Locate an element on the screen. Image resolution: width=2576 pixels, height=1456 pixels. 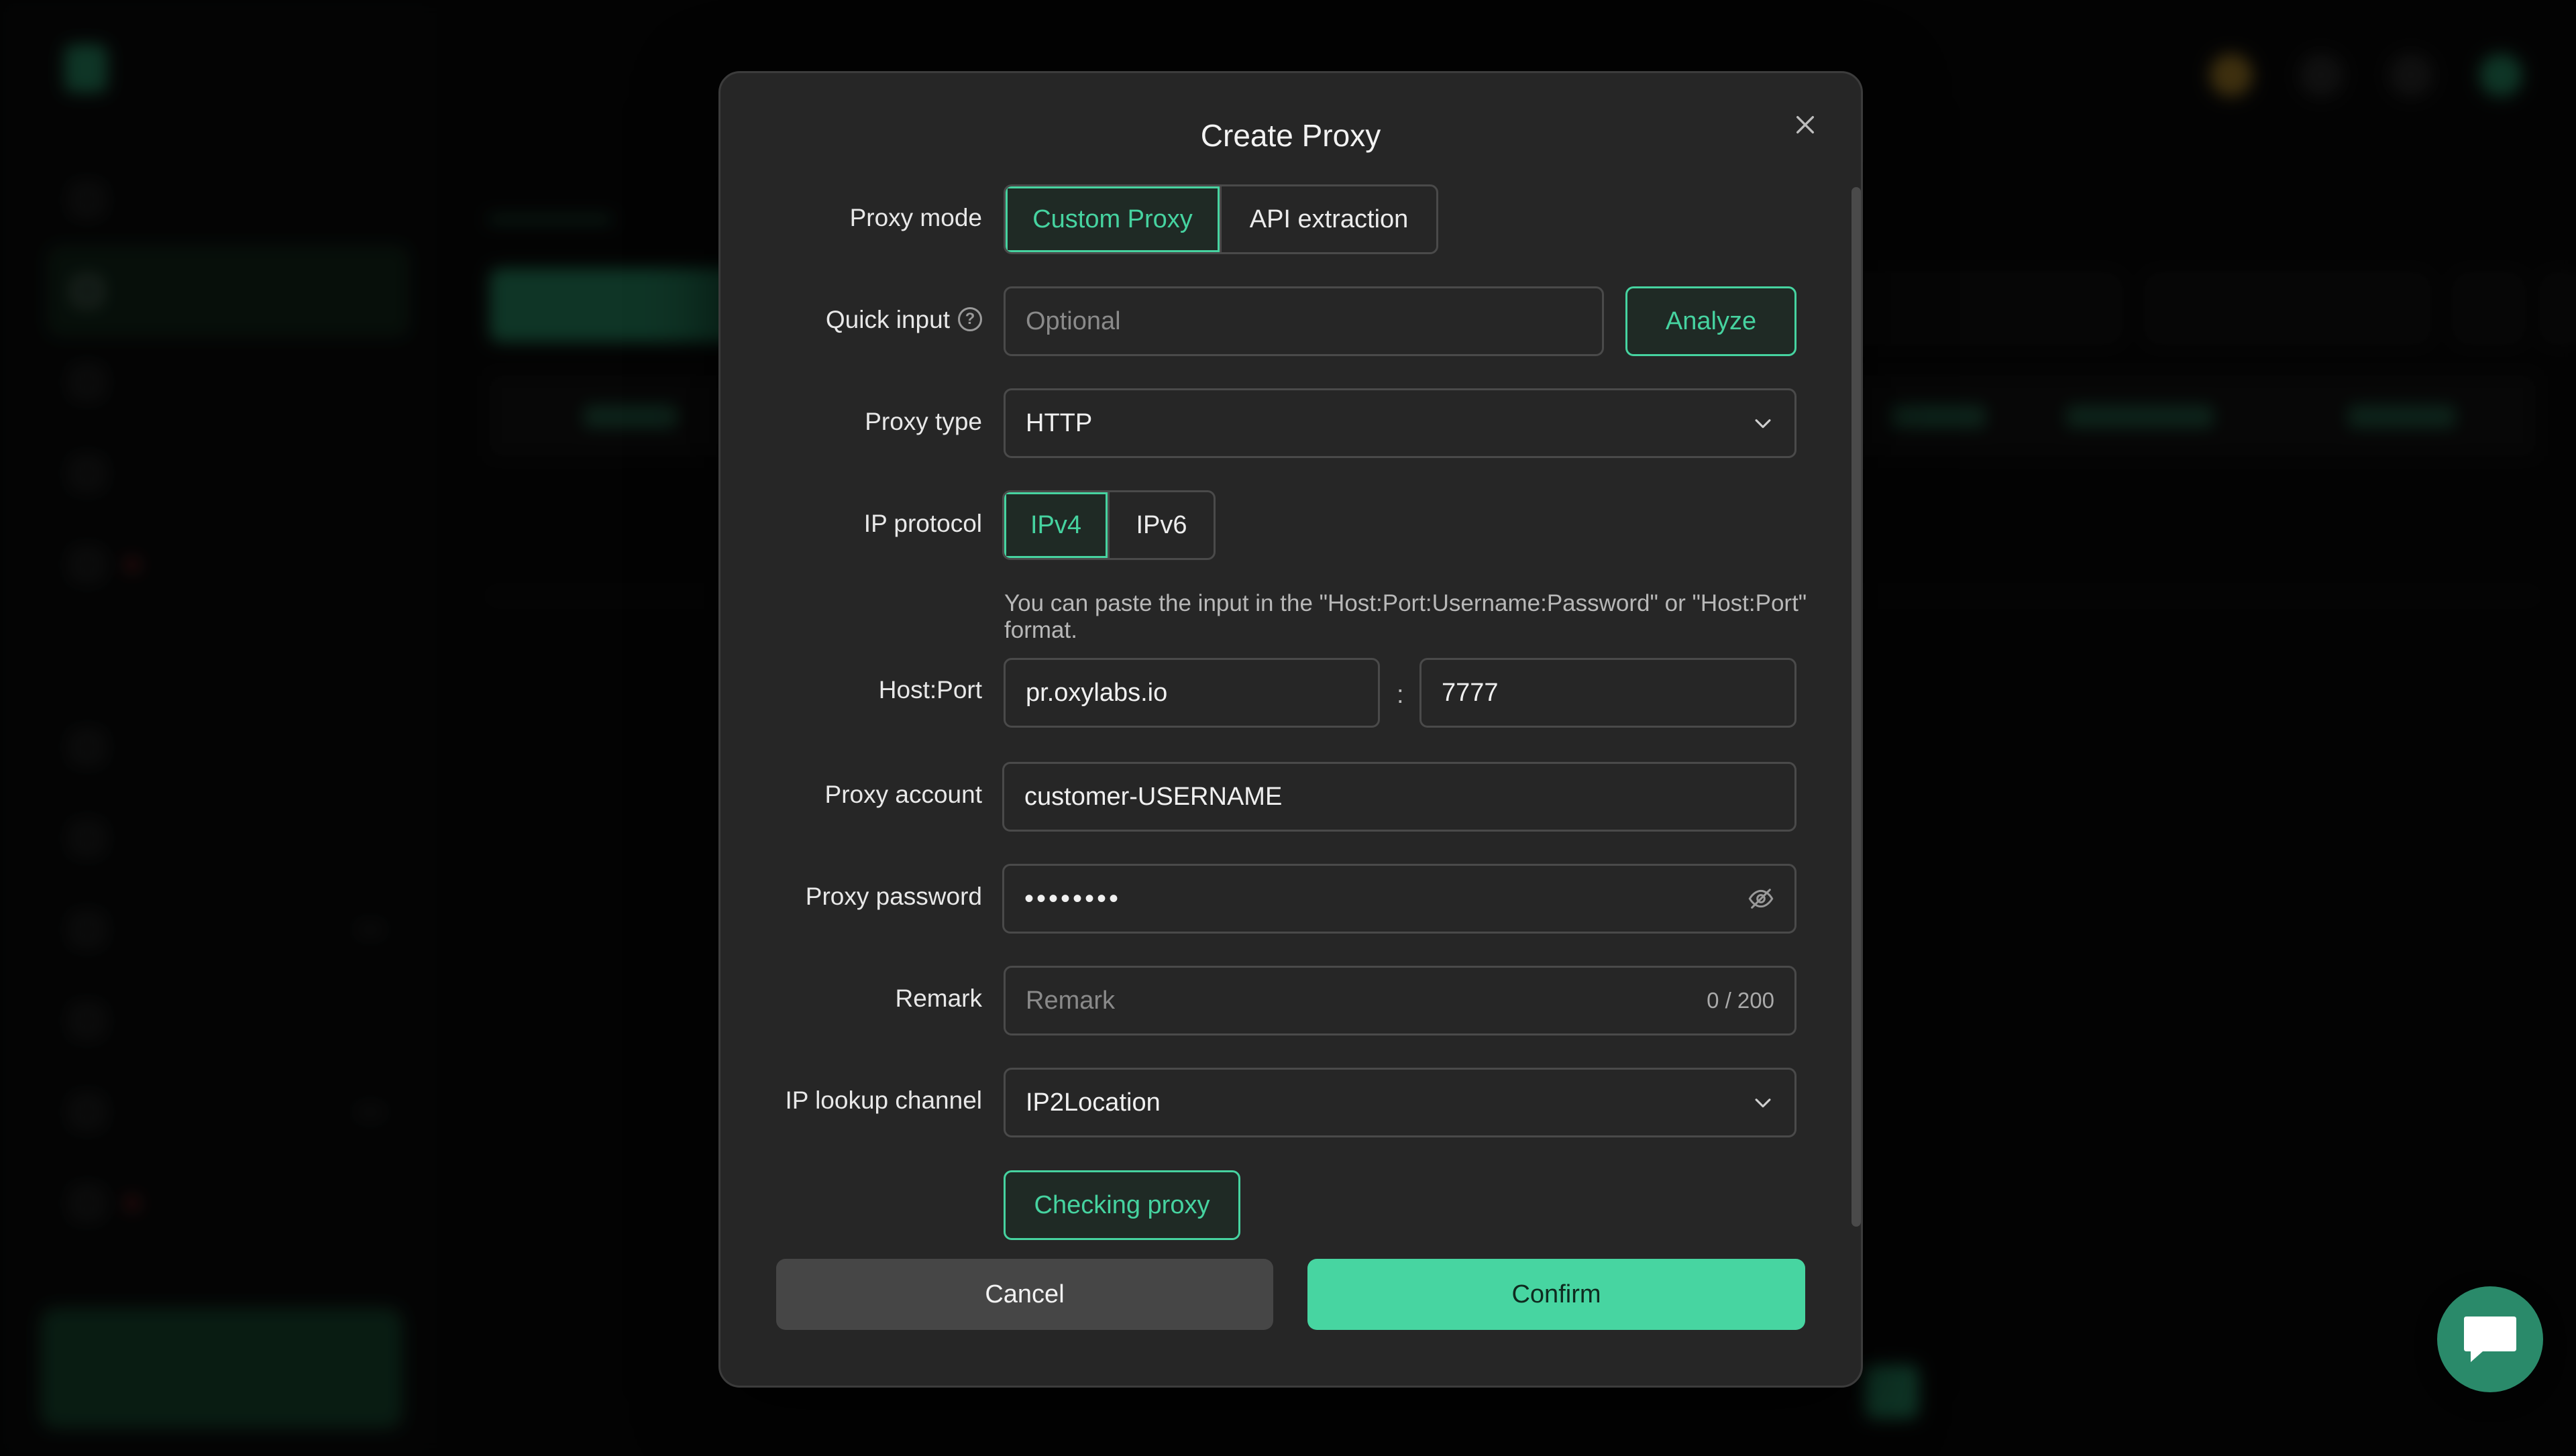
proxy-mode-label: Proxy mode is located at coordinates (915, 217).